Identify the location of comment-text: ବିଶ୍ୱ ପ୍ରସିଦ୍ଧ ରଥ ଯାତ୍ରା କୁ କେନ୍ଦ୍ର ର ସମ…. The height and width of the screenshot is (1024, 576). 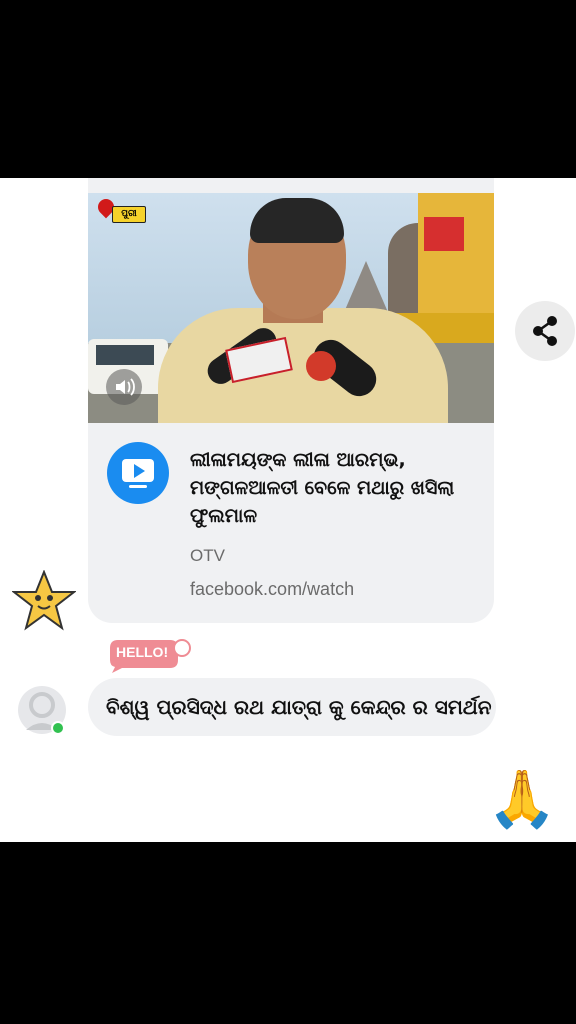
(299, 707).